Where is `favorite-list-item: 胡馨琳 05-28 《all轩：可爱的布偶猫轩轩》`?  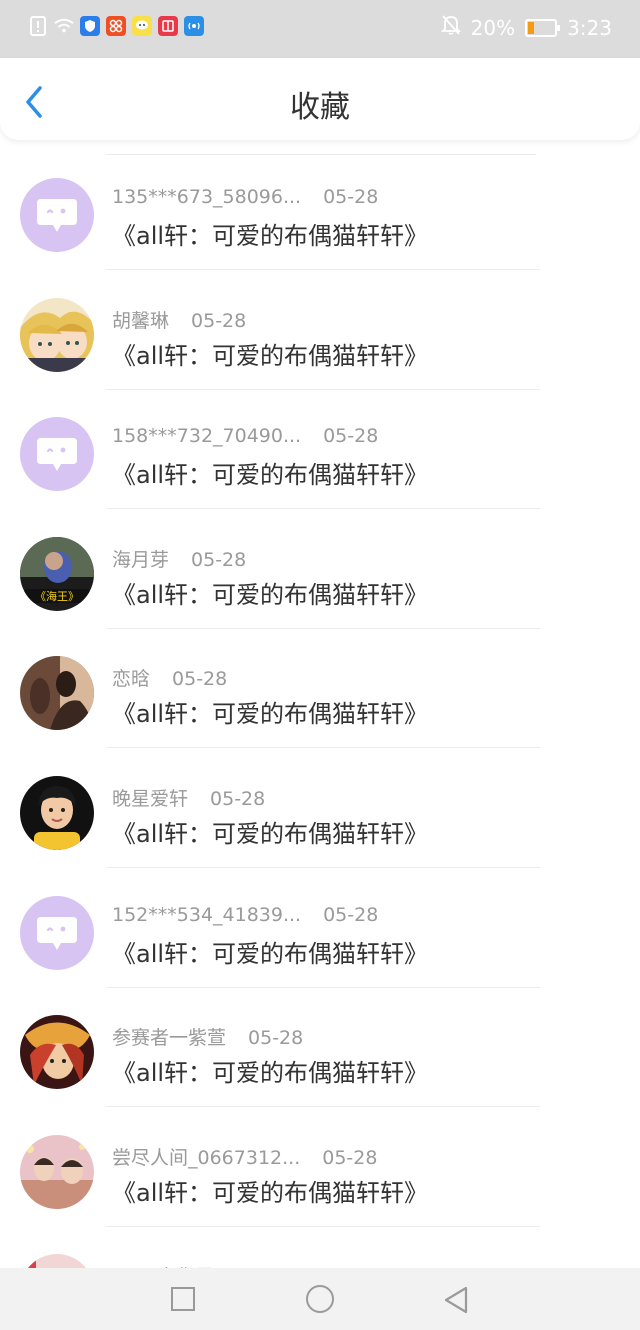
favorite-list-item: 胡馨琳 05-28 《all轩：可爱的布偶猫轩轩》 is located at coordinates (320, 330).